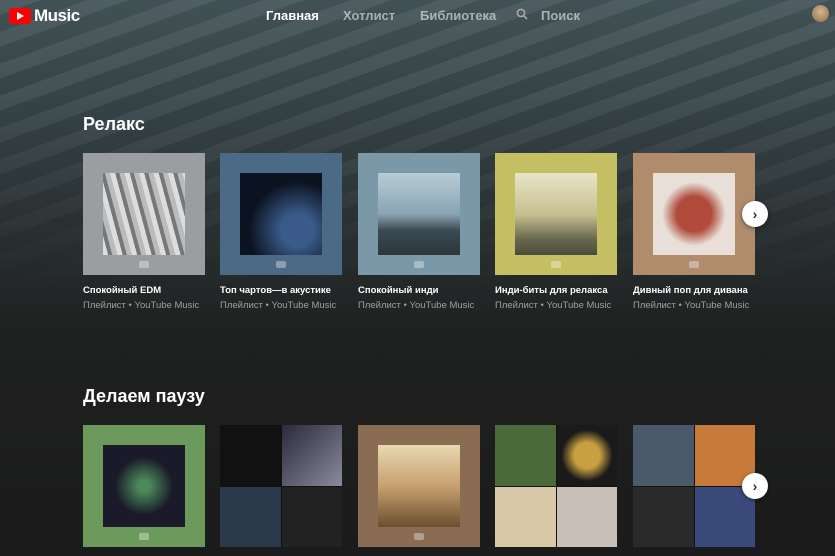 Image resolution: width=835 pixels, height=556 pixels. What do you see at coordinates (522, 14) in the screenshot?
I see `search-icon` at bounding box center [522, 14].